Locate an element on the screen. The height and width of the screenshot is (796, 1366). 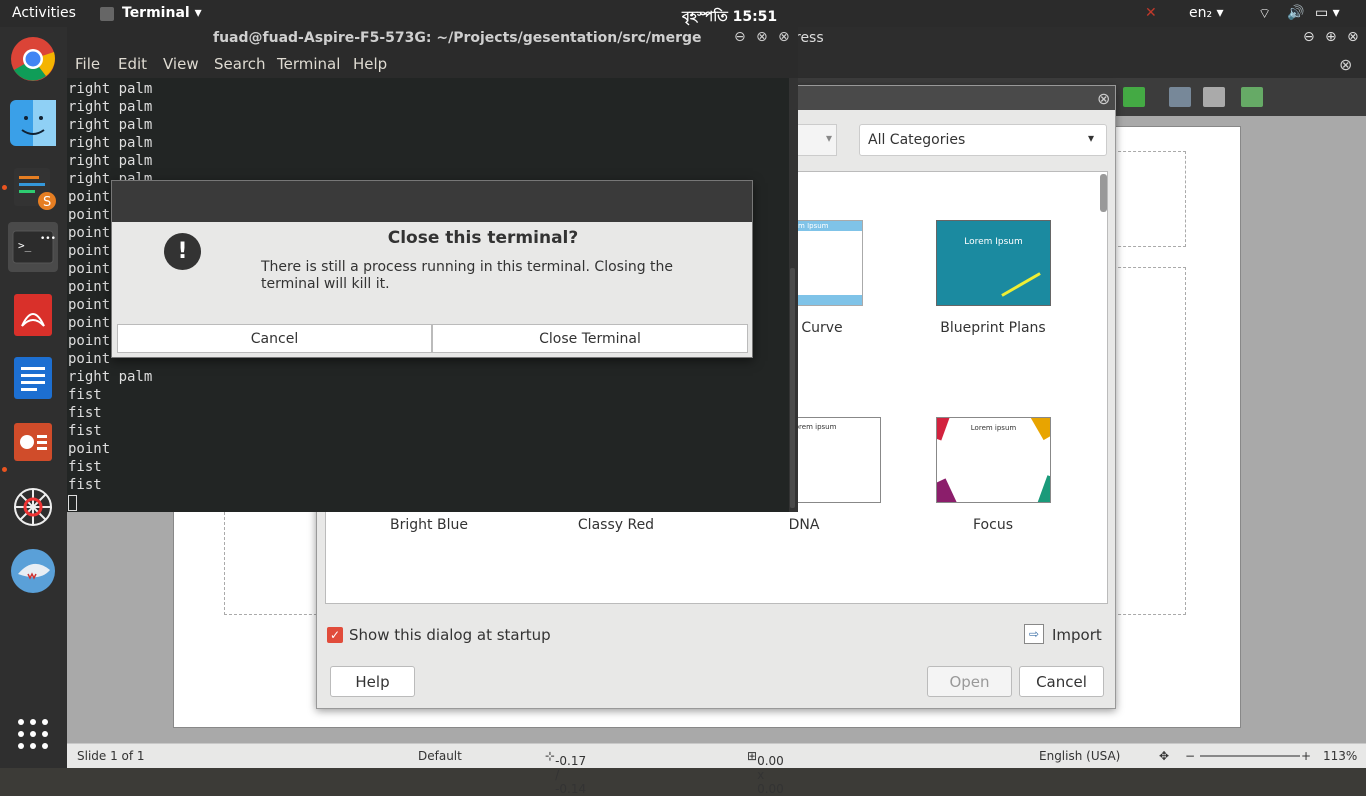
menu-search: Search is located at coordinates (240, 64).